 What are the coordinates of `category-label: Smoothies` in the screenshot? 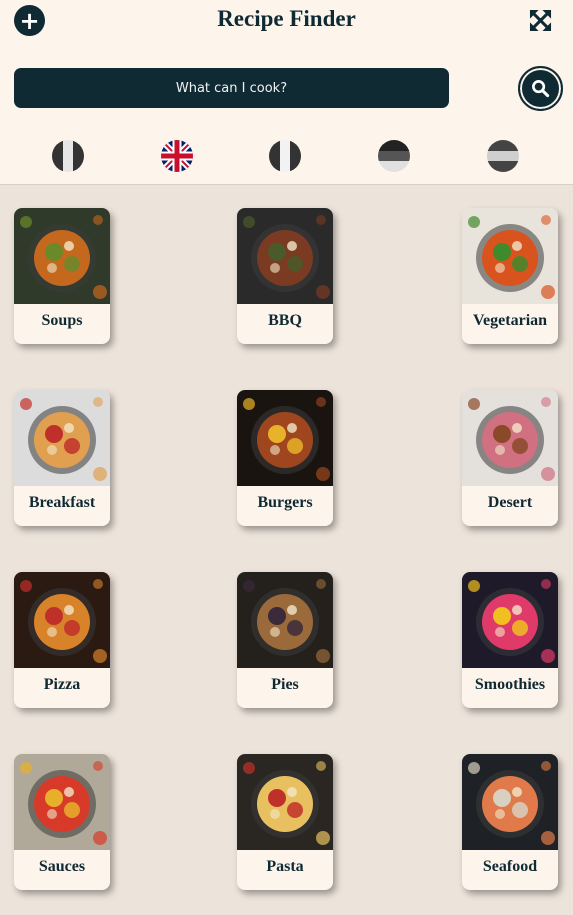 It's located at (510, 684).